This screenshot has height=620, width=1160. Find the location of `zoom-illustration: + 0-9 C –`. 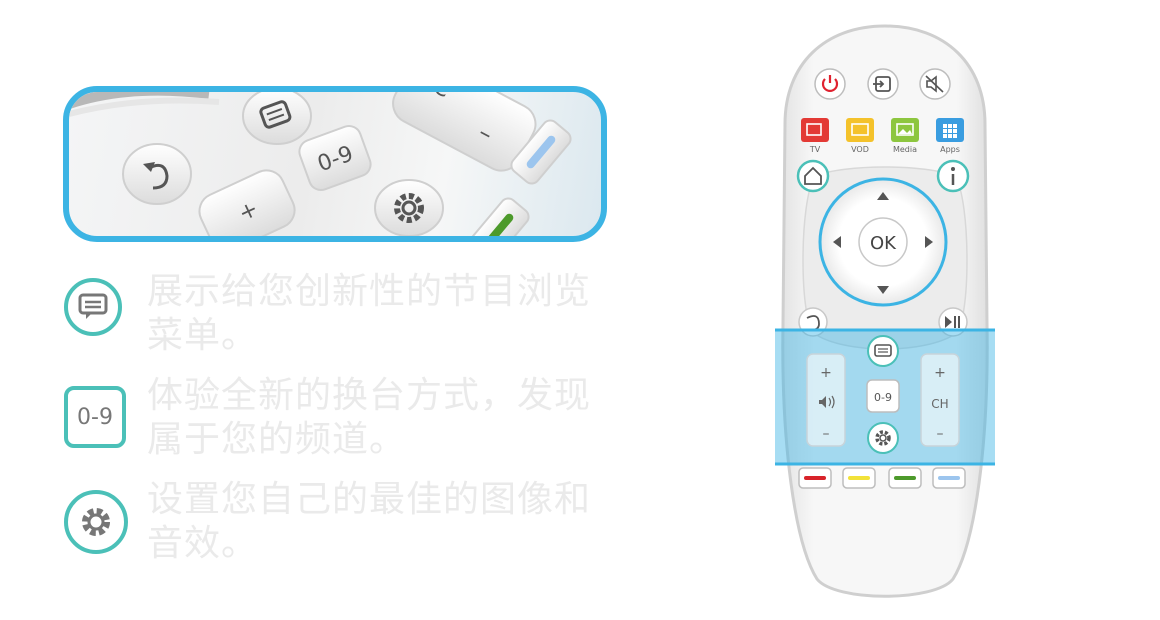

zoom-illustration: + 0-9 C – is located at coordinates (320, 164).